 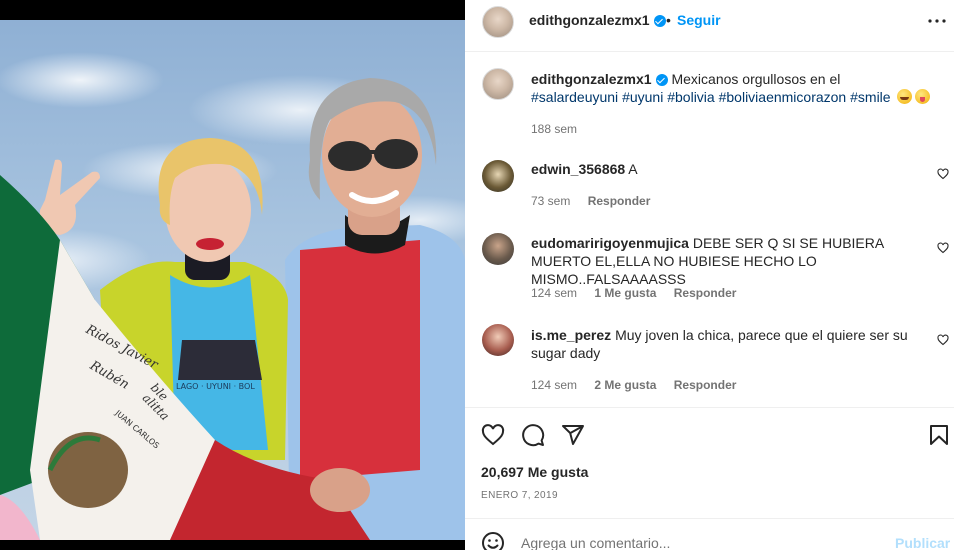 I want to click on emoji-icon, so click(x=493, y=540).